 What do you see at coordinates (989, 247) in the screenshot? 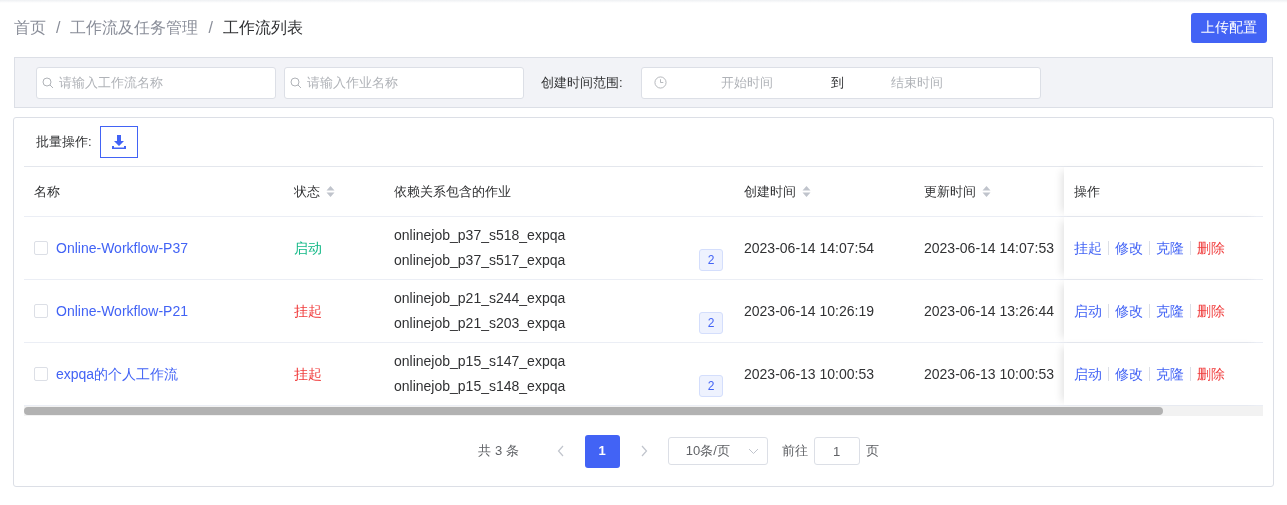
I see `updated-time: 2023-06-14 14:07:53` at bounding box center [989, 247].